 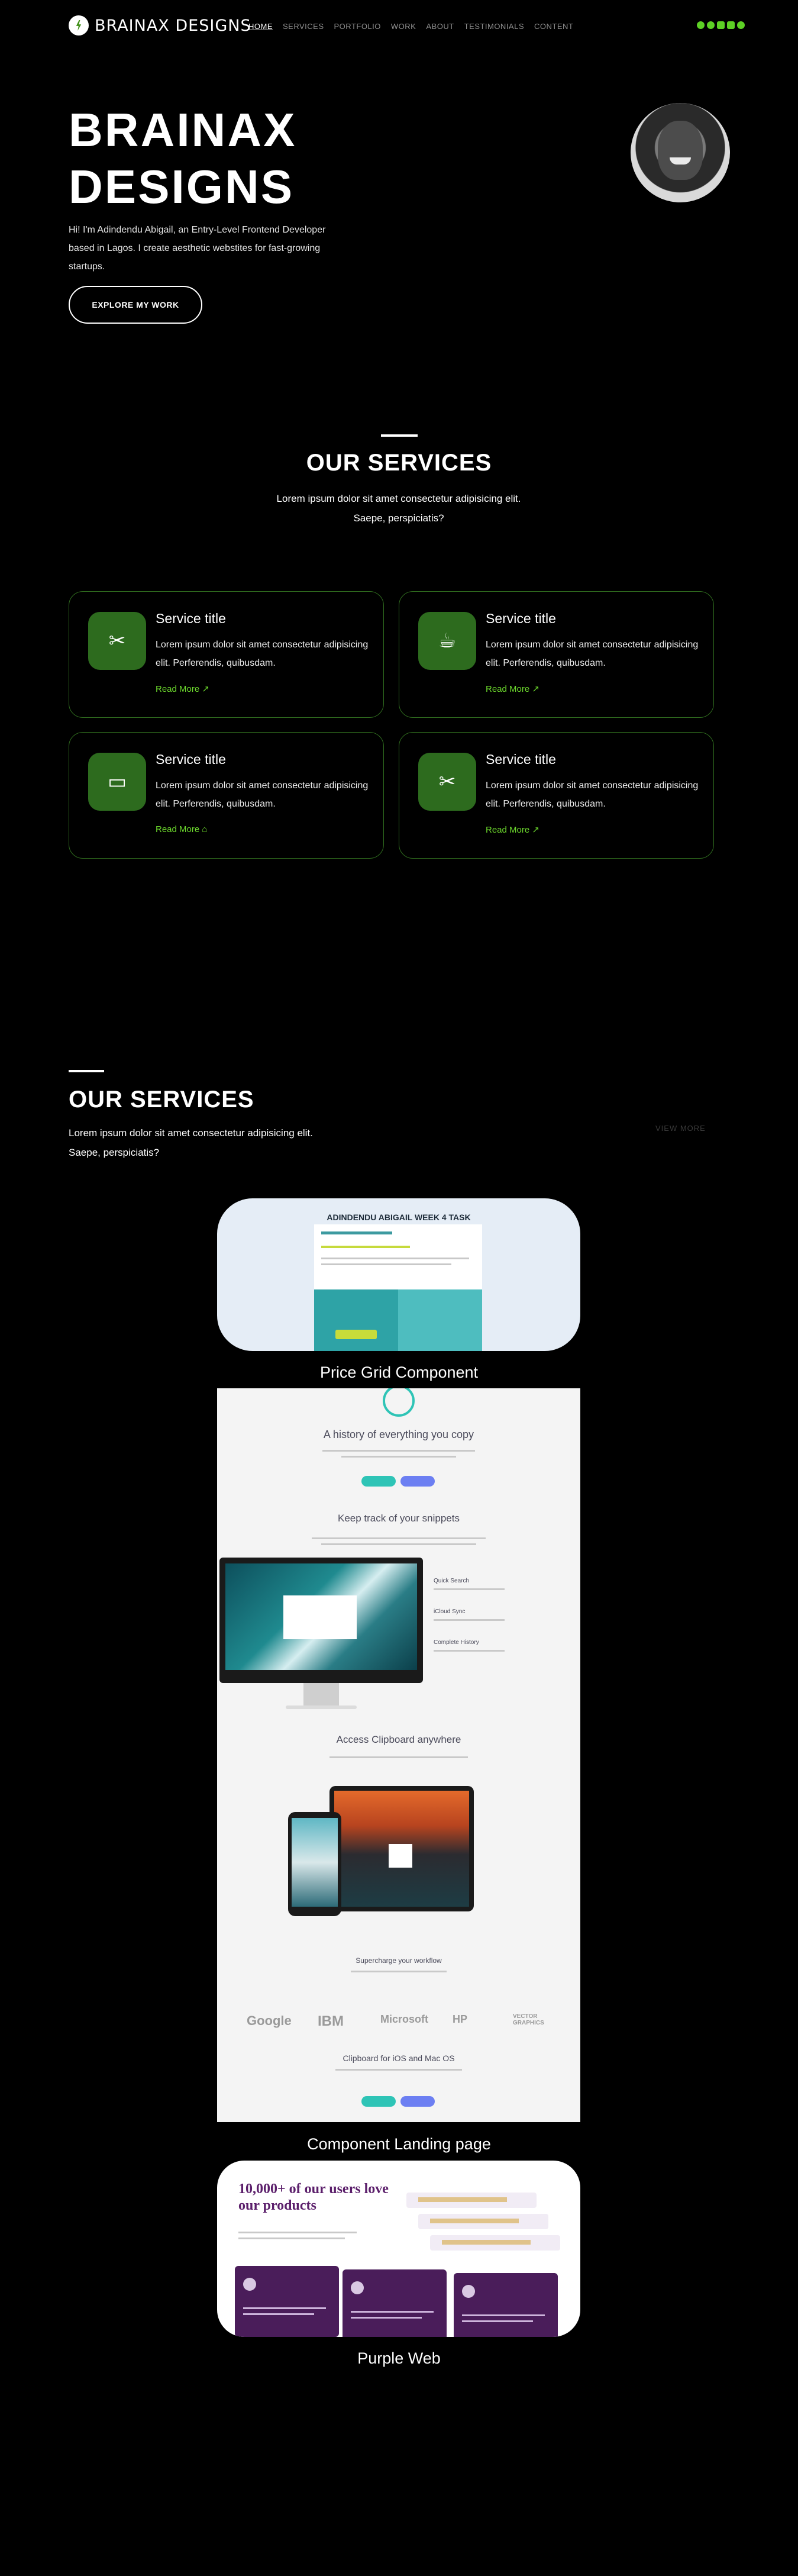 I want to click on project-label: Purple Web, so click(x=399, y=2358).